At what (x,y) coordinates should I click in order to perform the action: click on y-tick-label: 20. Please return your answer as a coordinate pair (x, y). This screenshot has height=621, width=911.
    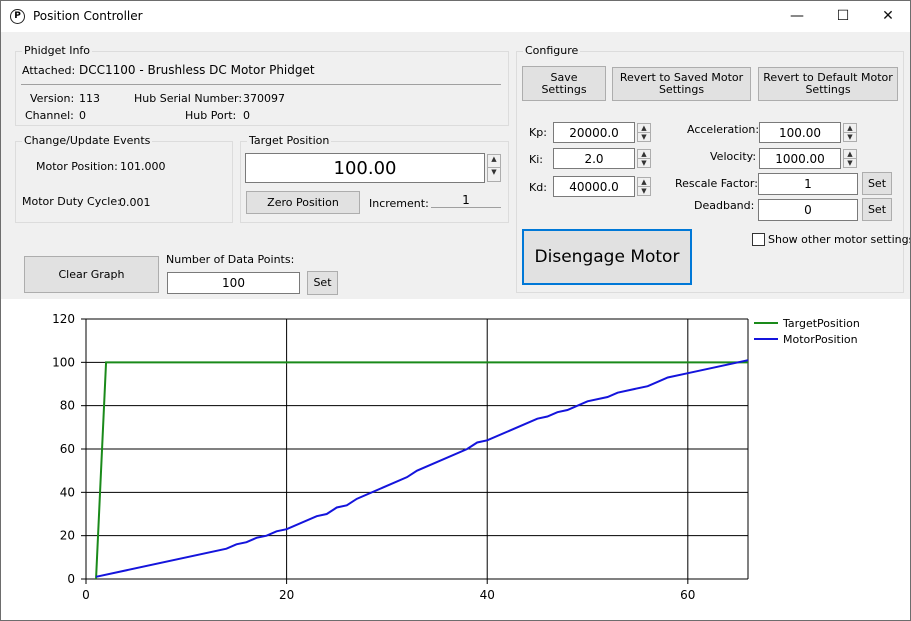
    Looking at the image, I should click on (67, 536).